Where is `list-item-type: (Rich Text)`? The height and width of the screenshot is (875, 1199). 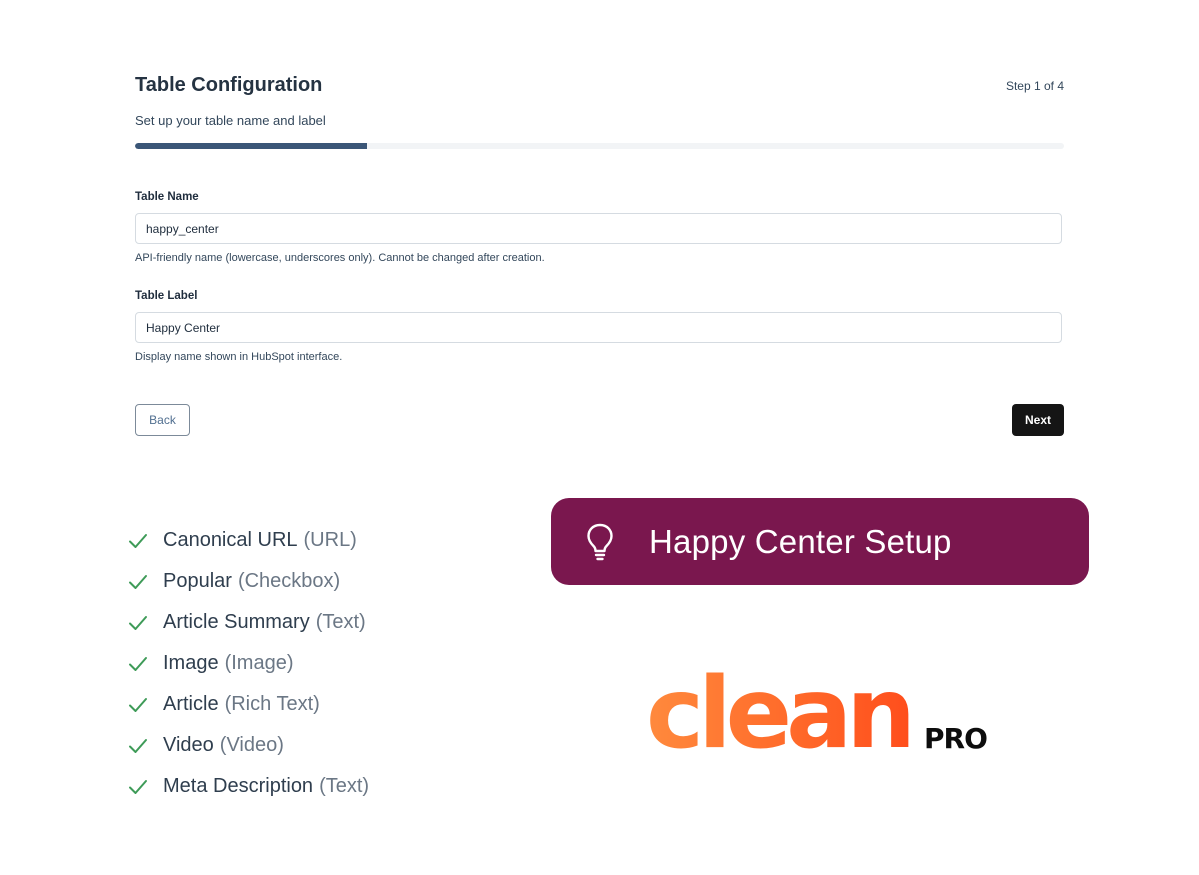
list-item-type: (Rich Text) is located at coordinates (272, 704).